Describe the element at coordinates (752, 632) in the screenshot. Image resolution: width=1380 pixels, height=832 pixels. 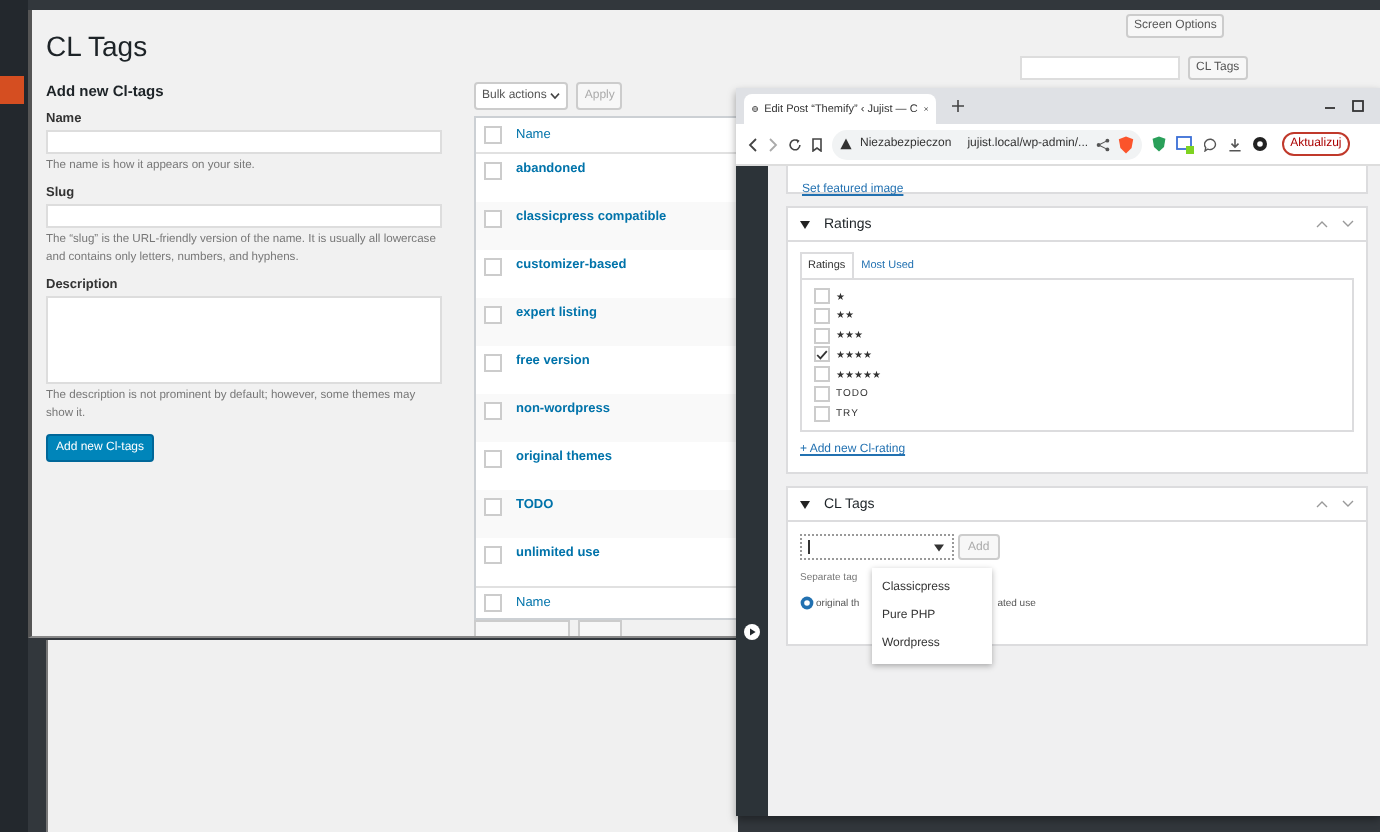
I see `play-icon` at that location.